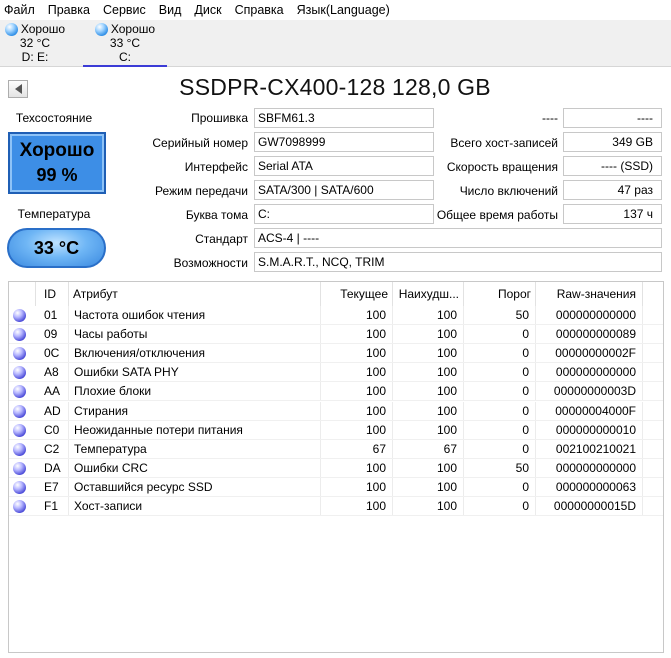  I want to click on attribute-name: Стирания, so click(195, 411).